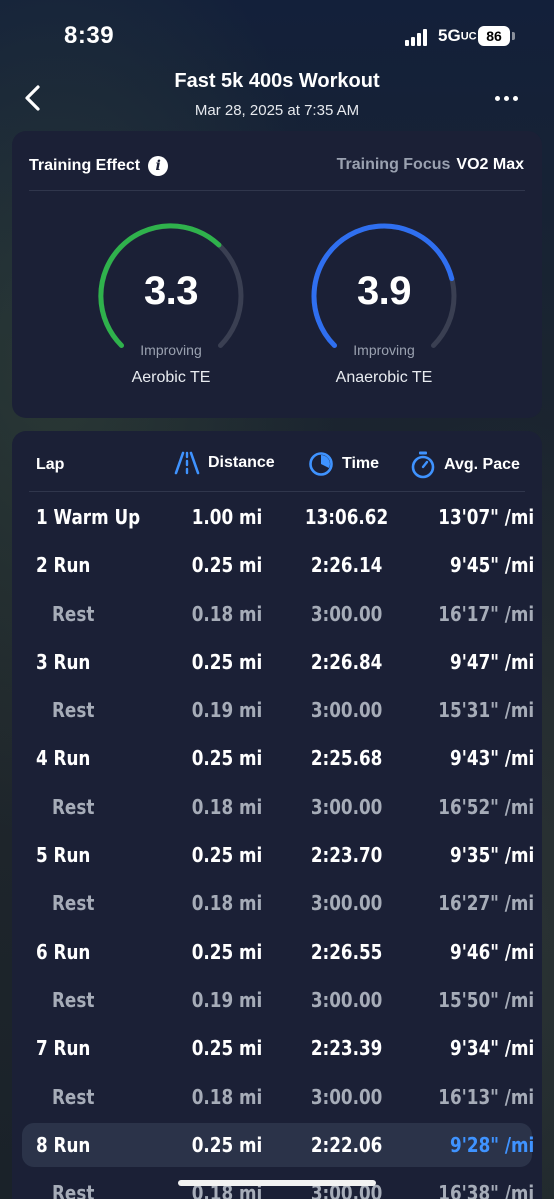  What do you see at coordinates (486, 999) in the screenshot?
I see `lap-pace: 15'50" /mi` at bounding box center [486, 999].